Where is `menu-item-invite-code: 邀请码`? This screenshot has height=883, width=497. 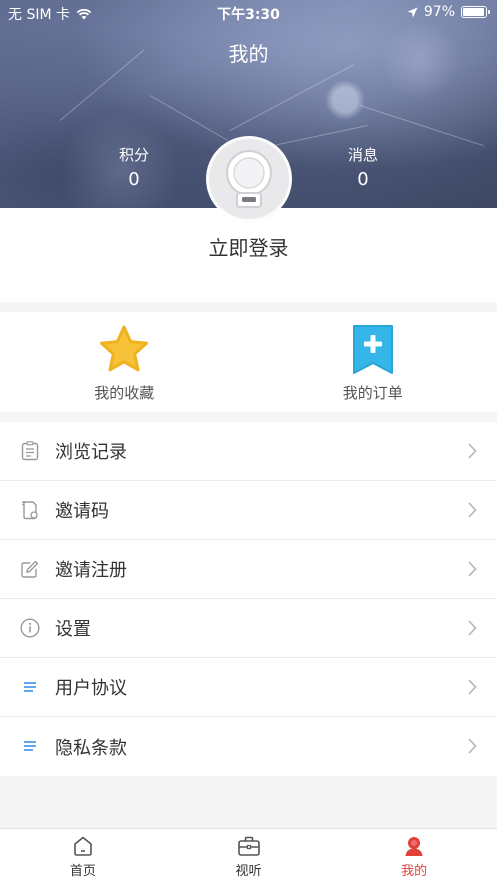
menu-item-invite-code: 邀请码 is located at coordinates (248, 510).